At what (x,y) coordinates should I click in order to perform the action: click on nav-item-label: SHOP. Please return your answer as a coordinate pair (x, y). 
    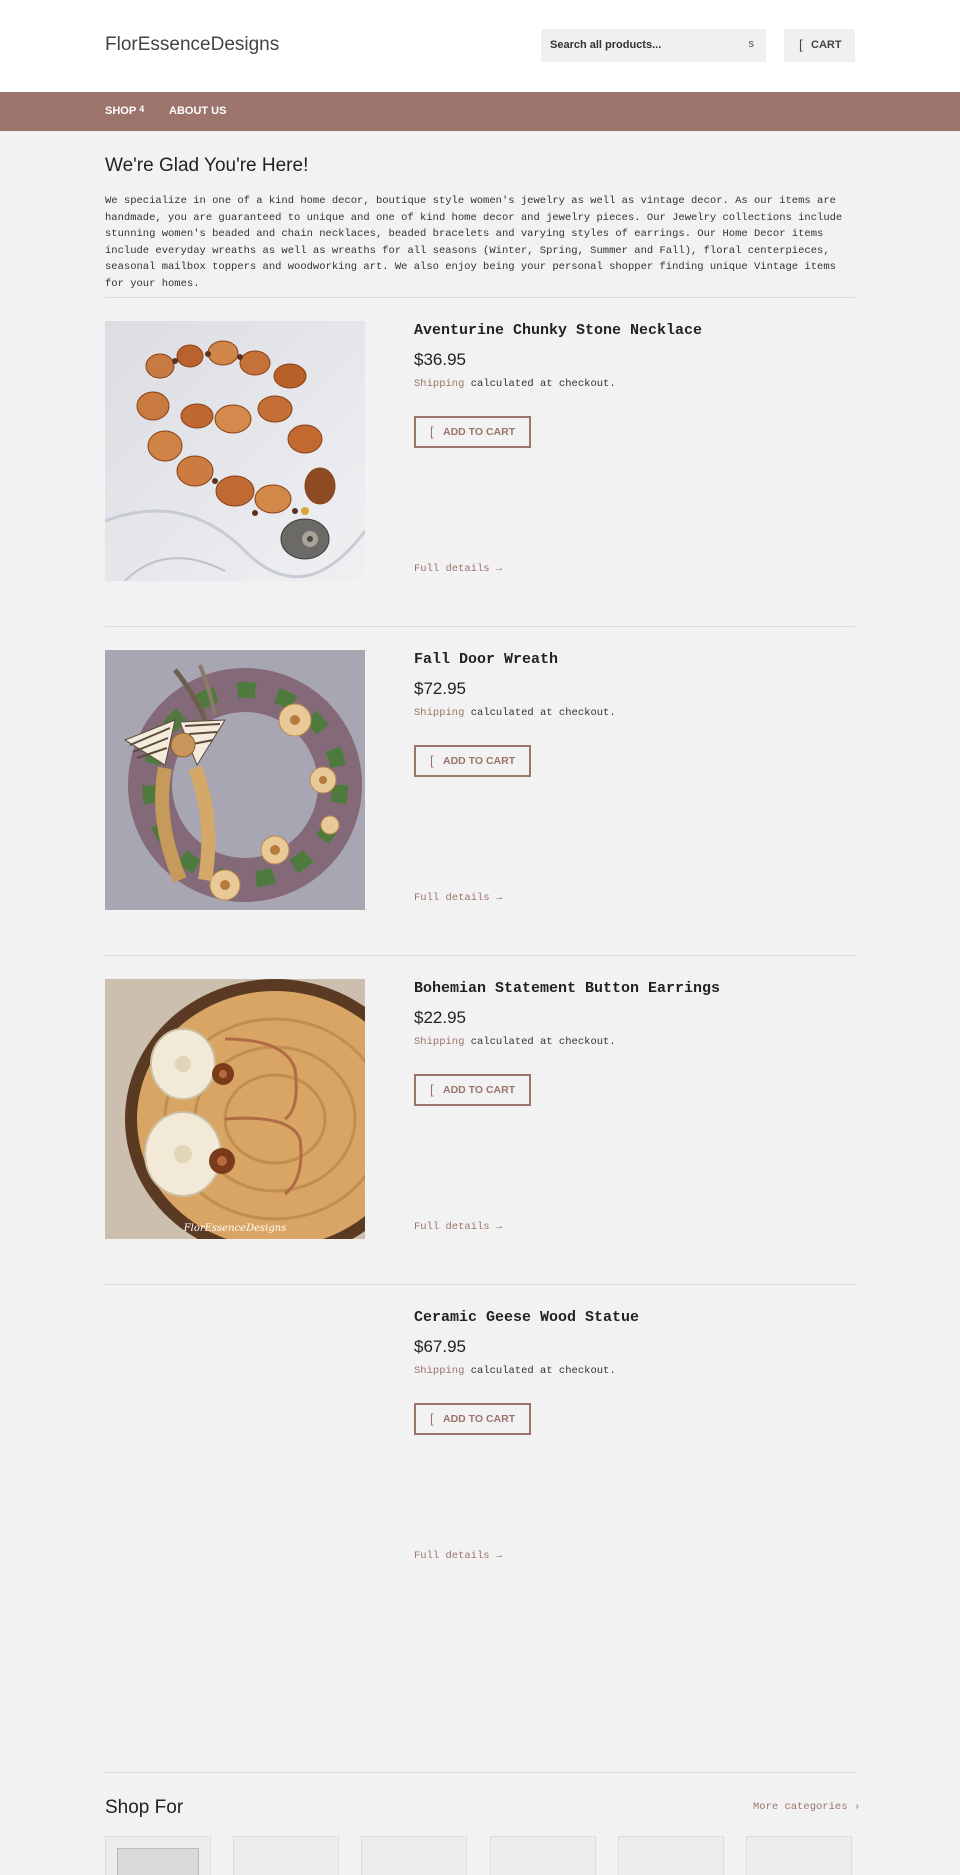
    Looking at the image, I should click on (121, 111).